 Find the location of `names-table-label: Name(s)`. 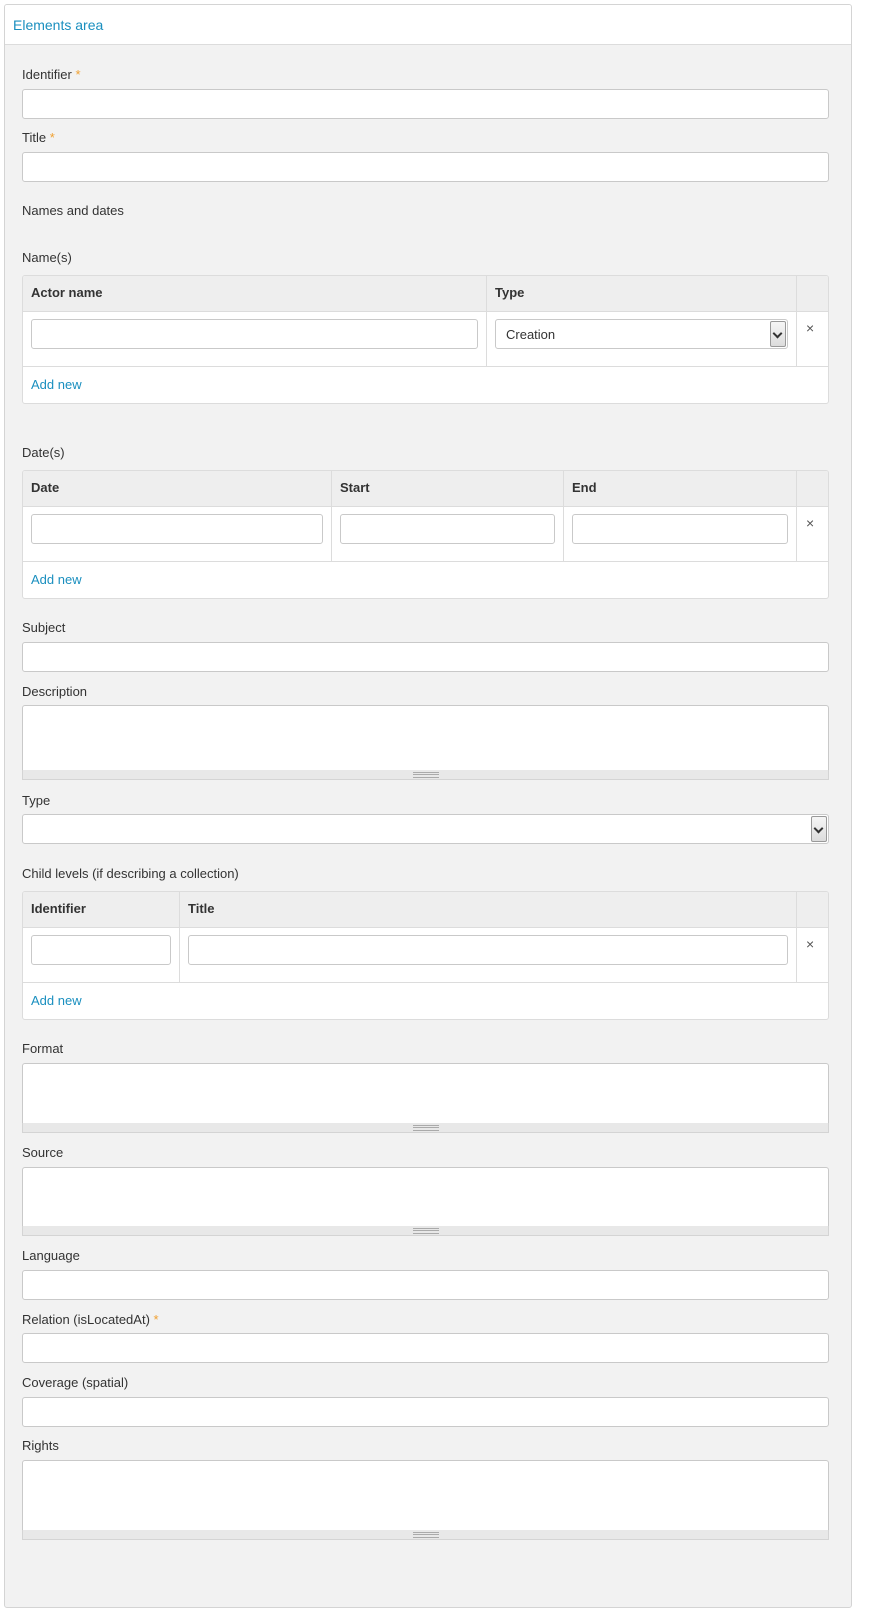

names-table-label: Name(s) is located at coordinates (47, 257).